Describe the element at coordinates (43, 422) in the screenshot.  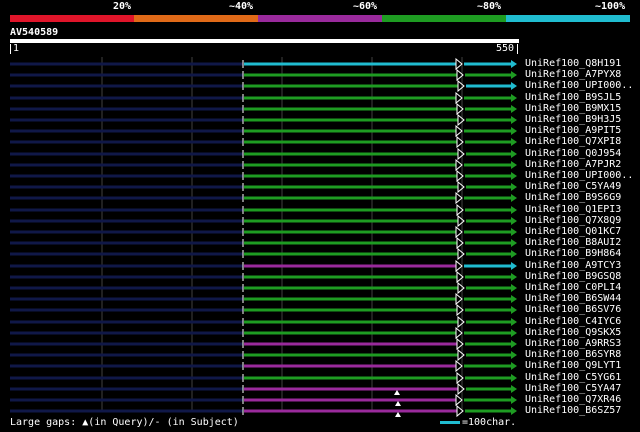
I see `legend-large-gaps-label: Large gaps:` at that location.